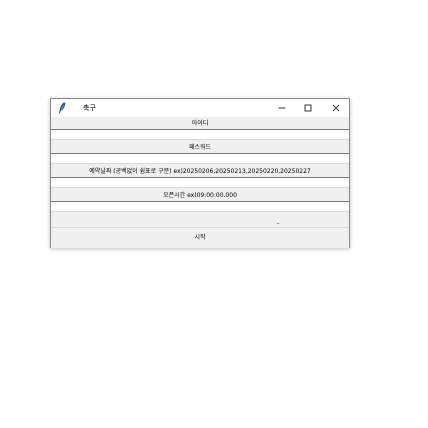 The width and height of the screenshot is (428, 428). What do you see at coordinates (62, 108) in the screenshot?
I see `feather-icon` at bounding box center [62, 108].